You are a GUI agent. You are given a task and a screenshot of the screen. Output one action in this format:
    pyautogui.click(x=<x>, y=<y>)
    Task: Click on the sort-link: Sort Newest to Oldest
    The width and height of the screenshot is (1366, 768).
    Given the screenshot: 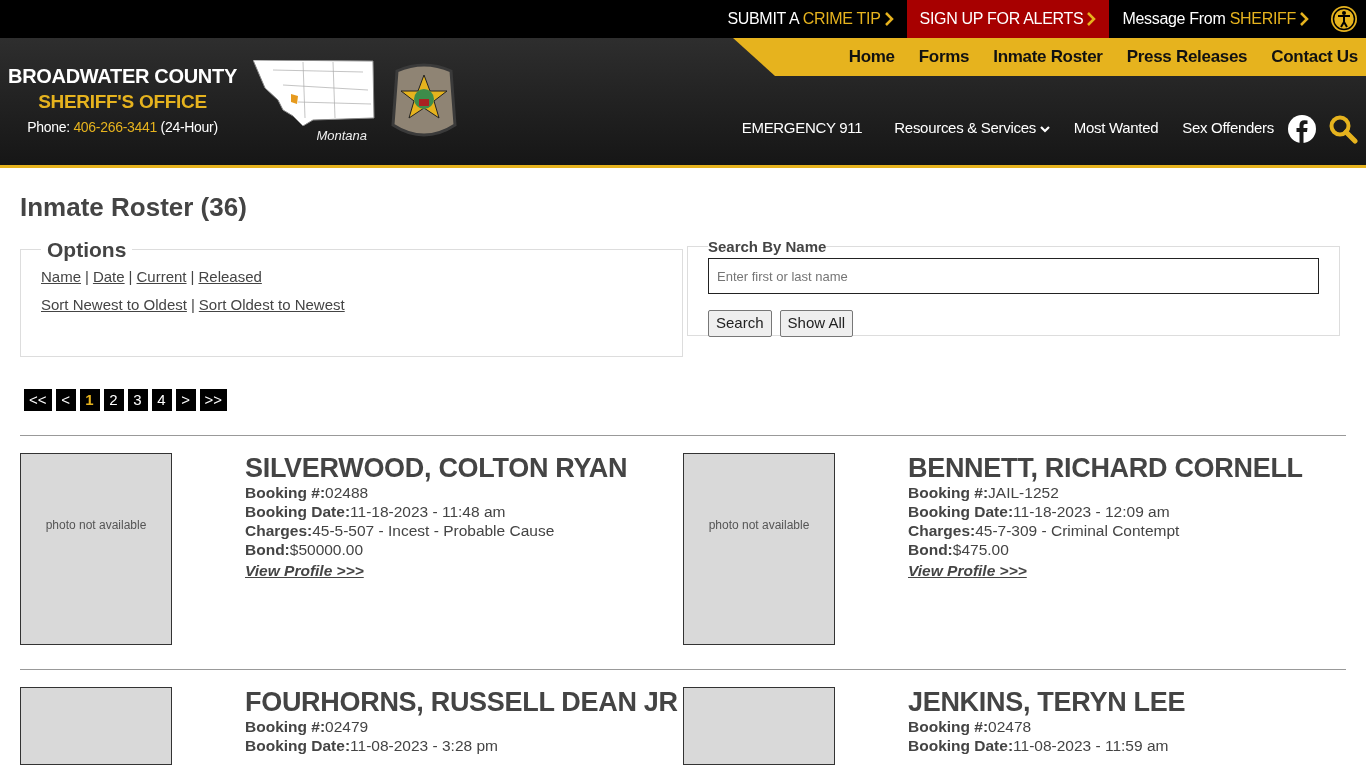 What is the action you would take?
    pyautogui.click(x=114, y=305)
    